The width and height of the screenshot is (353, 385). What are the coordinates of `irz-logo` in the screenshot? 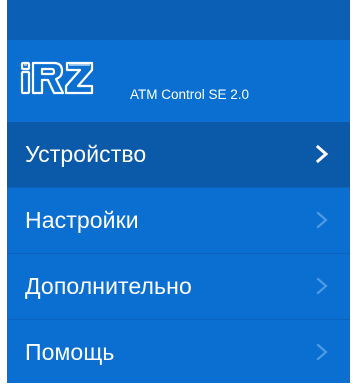 It's located at (57, 78).